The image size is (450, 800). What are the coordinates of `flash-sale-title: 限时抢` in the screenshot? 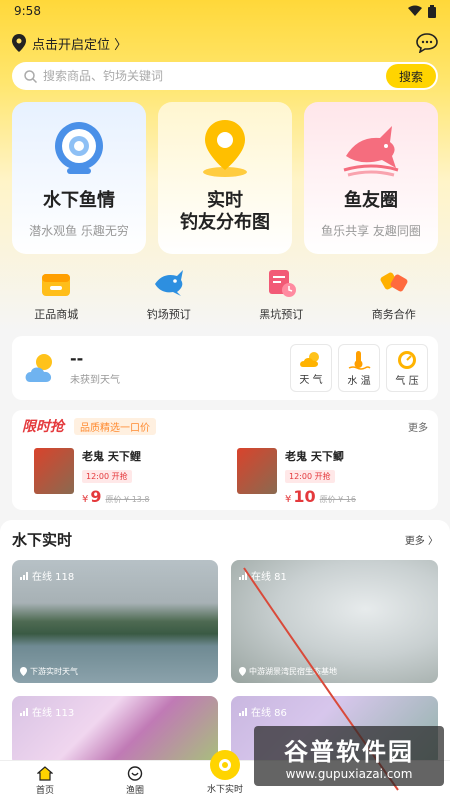 It's located at (43, 427).